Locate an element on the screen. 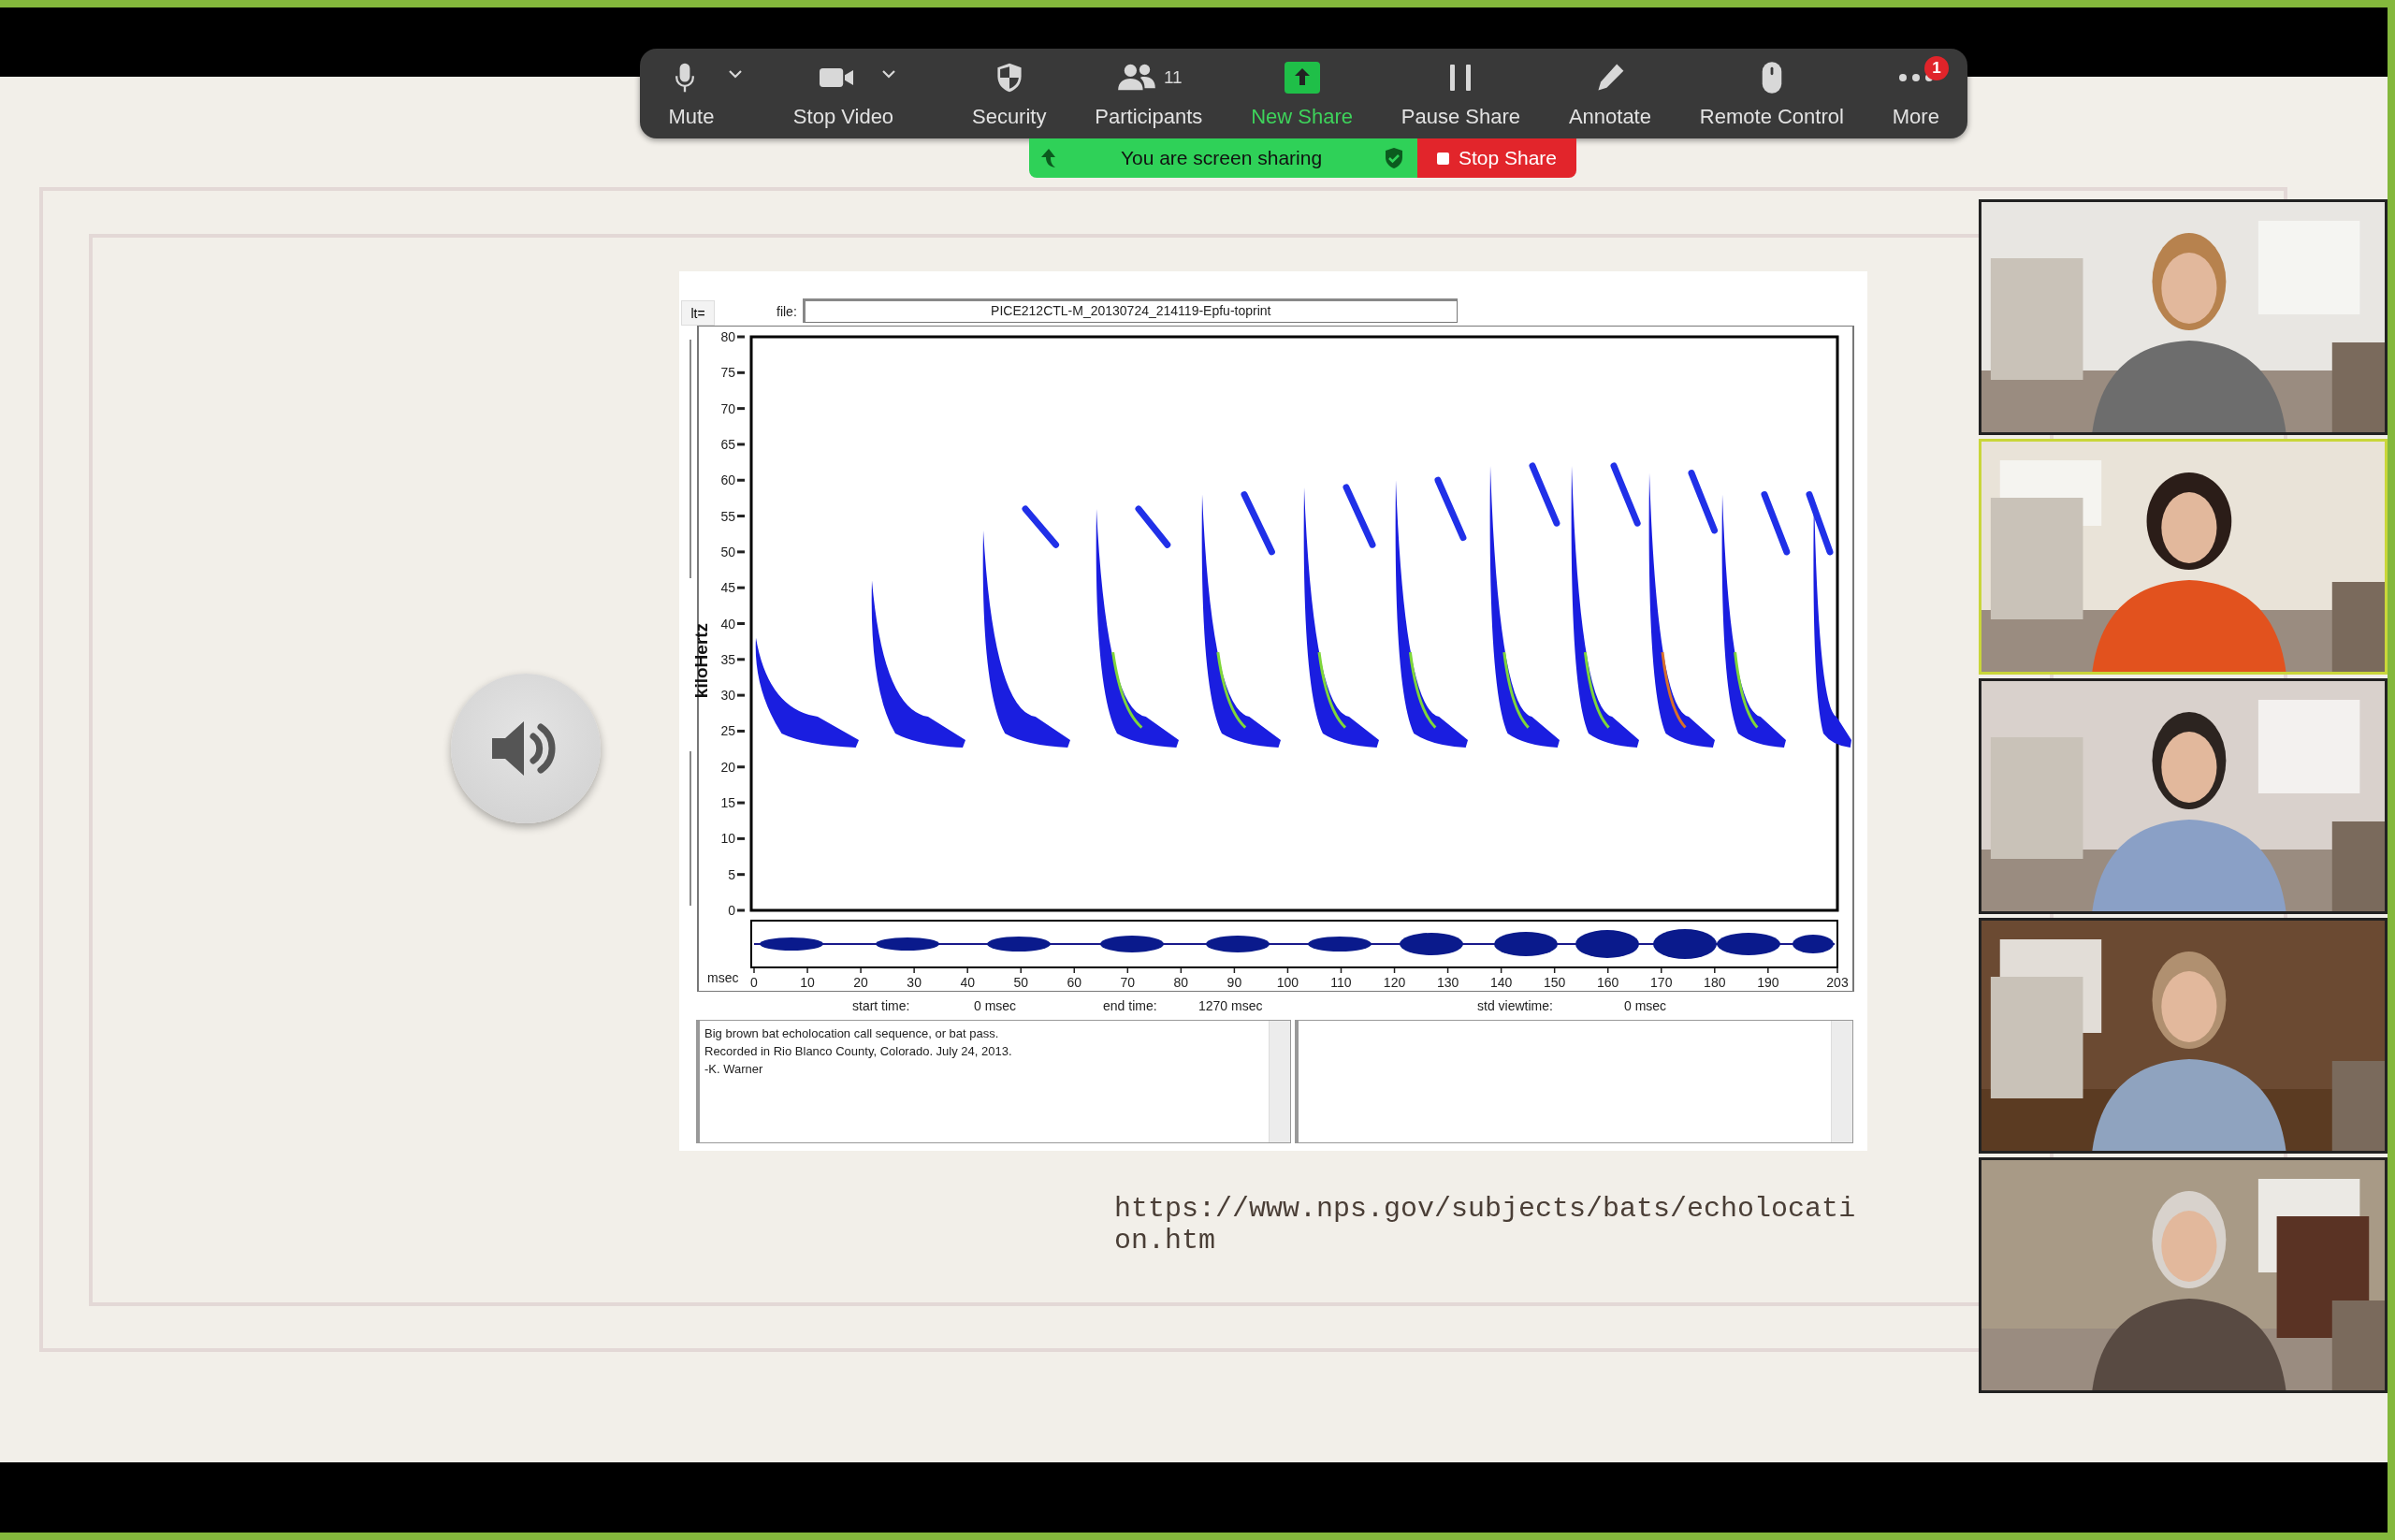 This screenshot has height=1540, width=2395. x-tick-label: 203 is located at coordinates (1837, 983).